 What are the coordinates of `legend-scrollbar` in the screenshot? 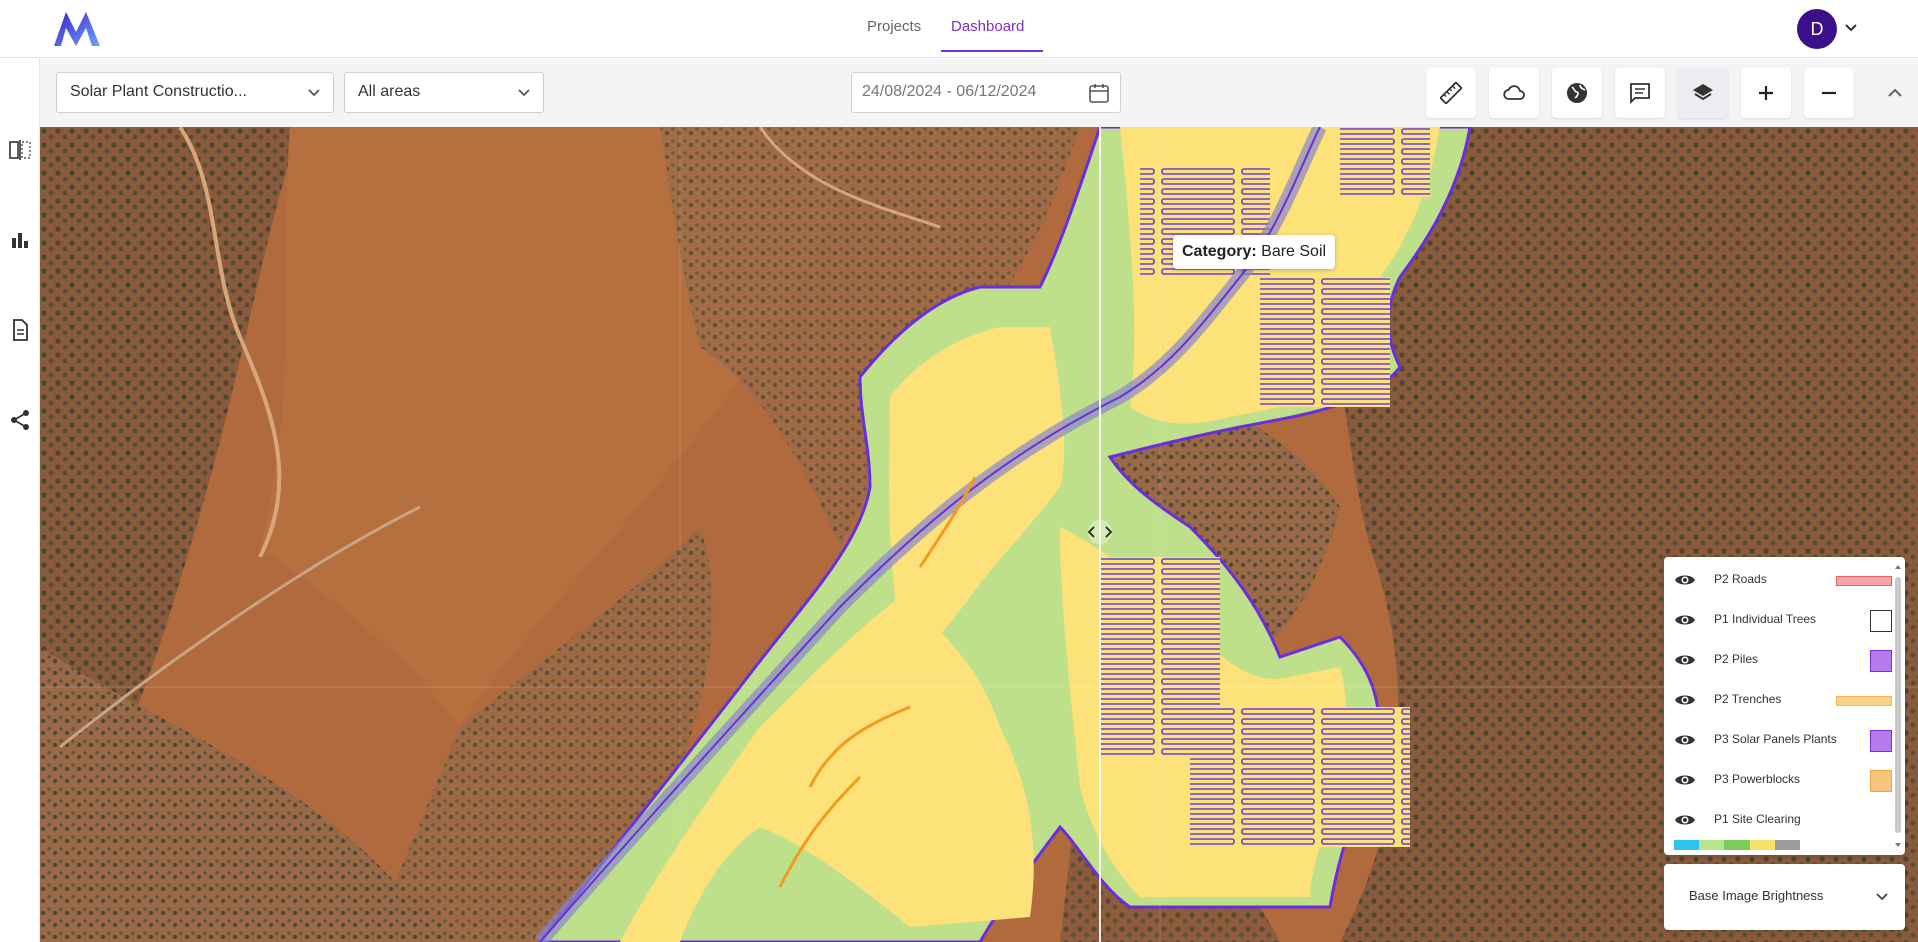 It's located at (1898, 706).